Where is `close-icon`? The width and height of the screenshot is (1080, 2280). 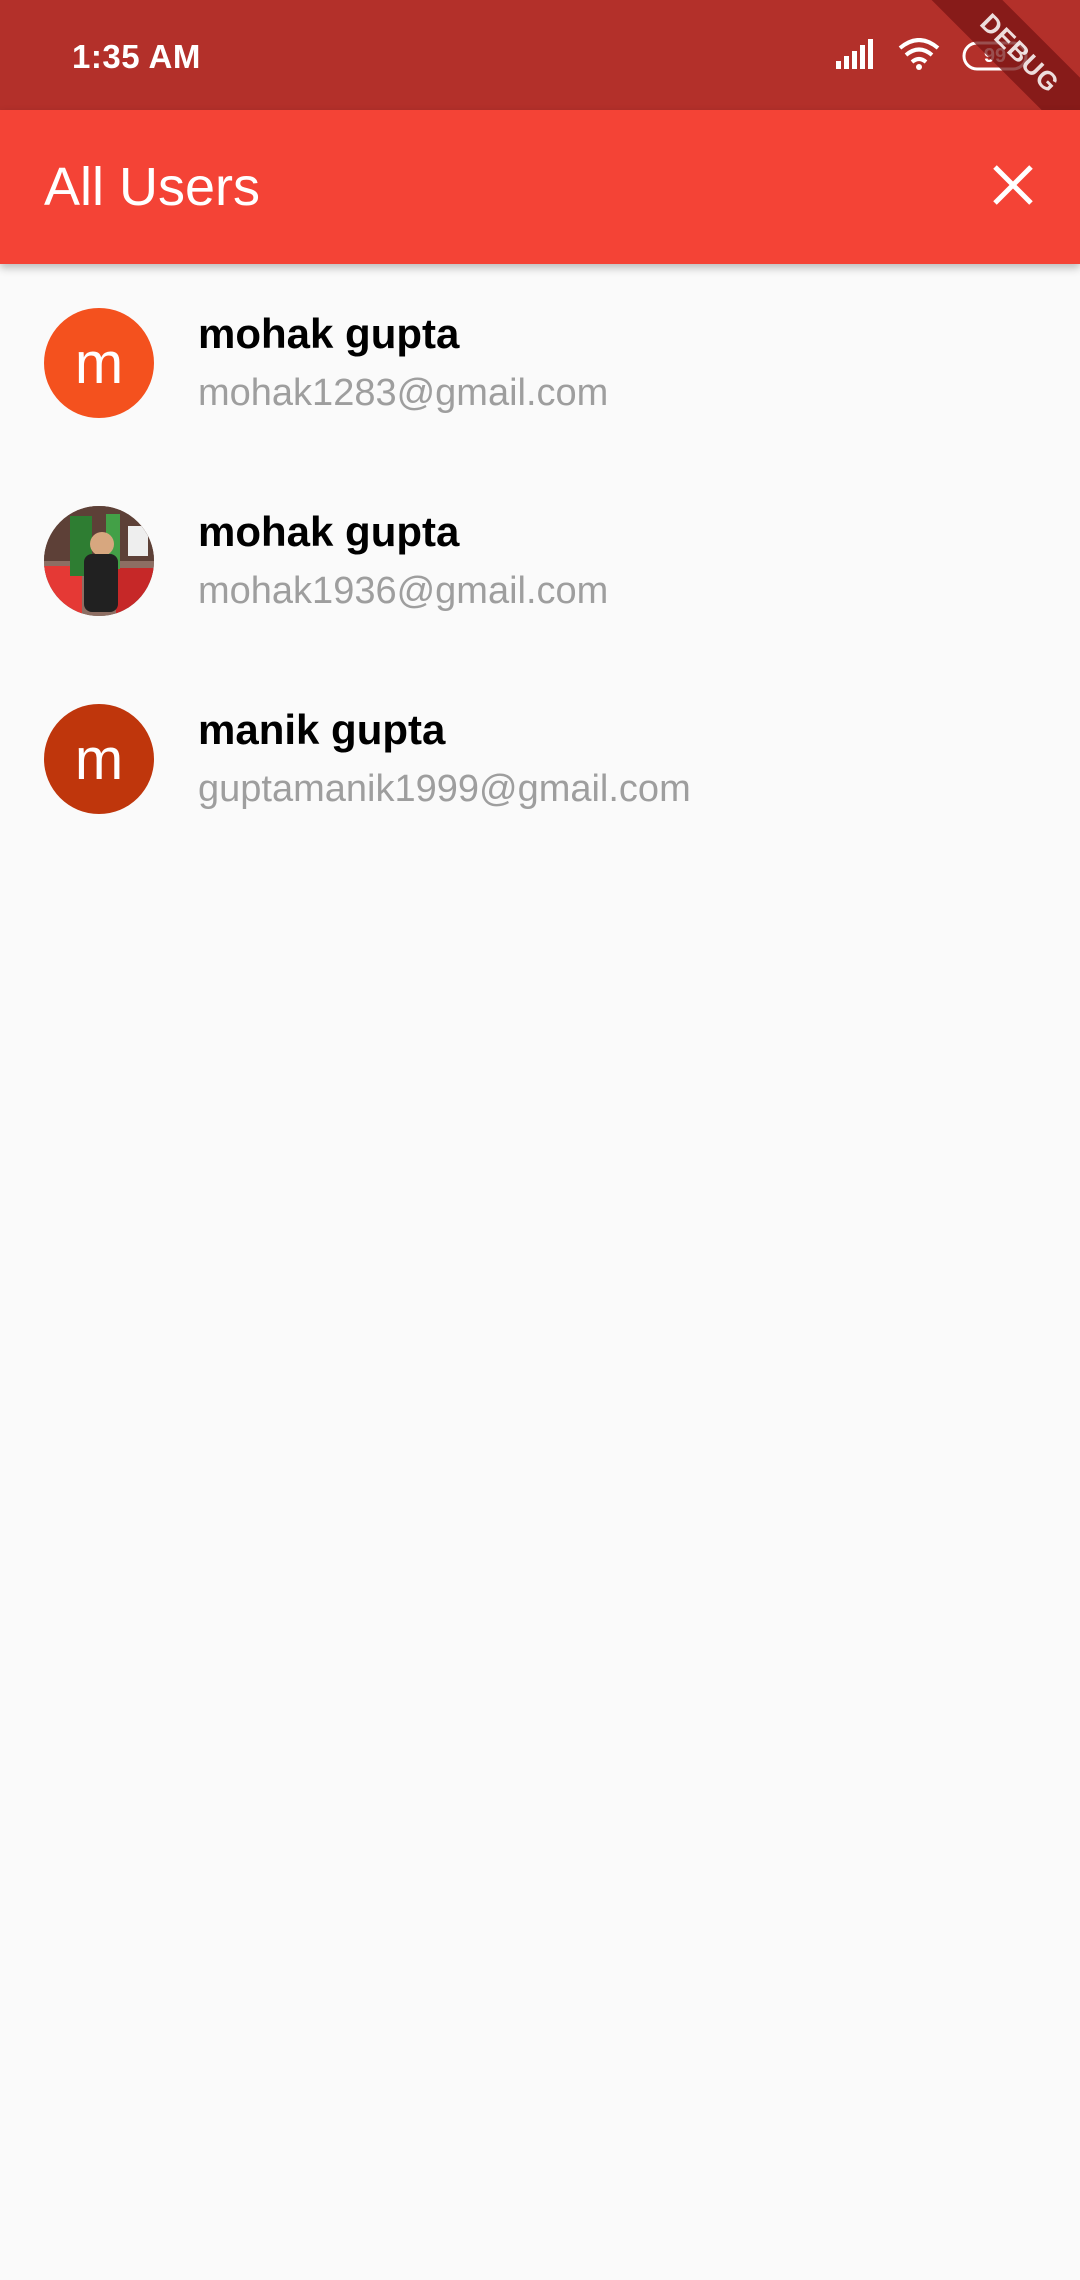 close-icon is located at coordinates (1013, 187).